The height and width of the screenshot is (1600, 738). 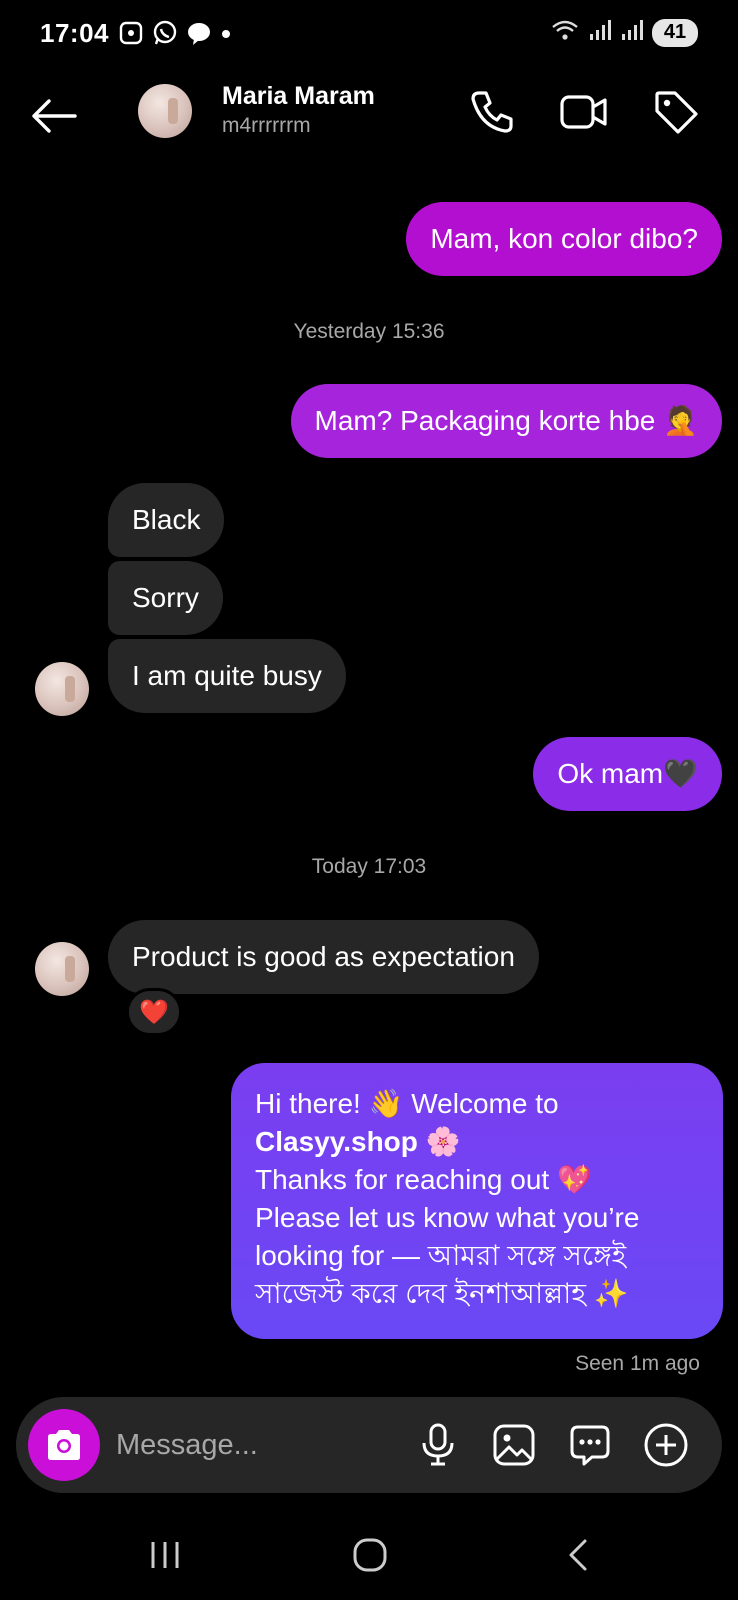 I want to click on welcome-line: সাজেস্ট করে দেব ইনশাআল্লাহ ✨, so click(x=442, y=1293).